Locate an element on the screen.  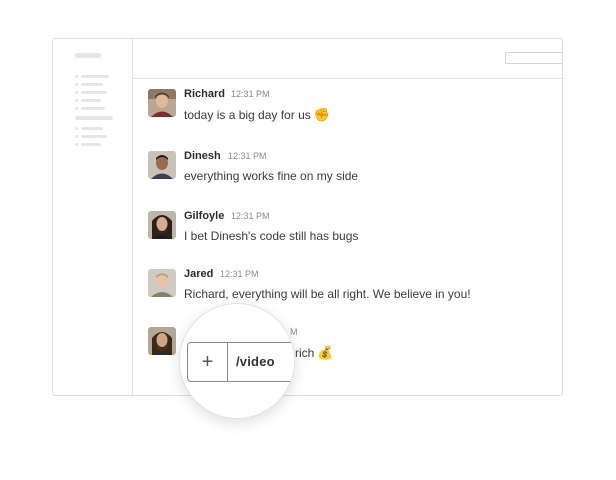
message-text: everything works fine on my side is located at coordinates (271, 176).